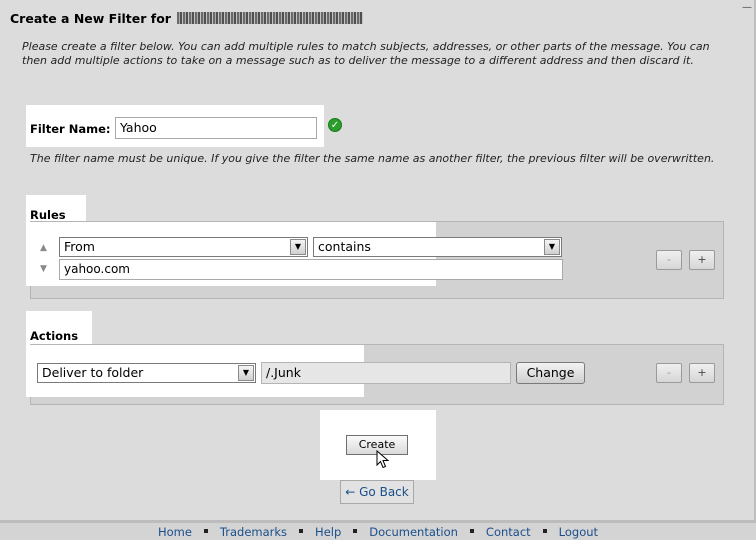 This screenshot has height=540, width=756. What do you see at coordinates (669, 260) in the screenshot?
I see `remove-rule-button: -` at bounding box center [669, 260].